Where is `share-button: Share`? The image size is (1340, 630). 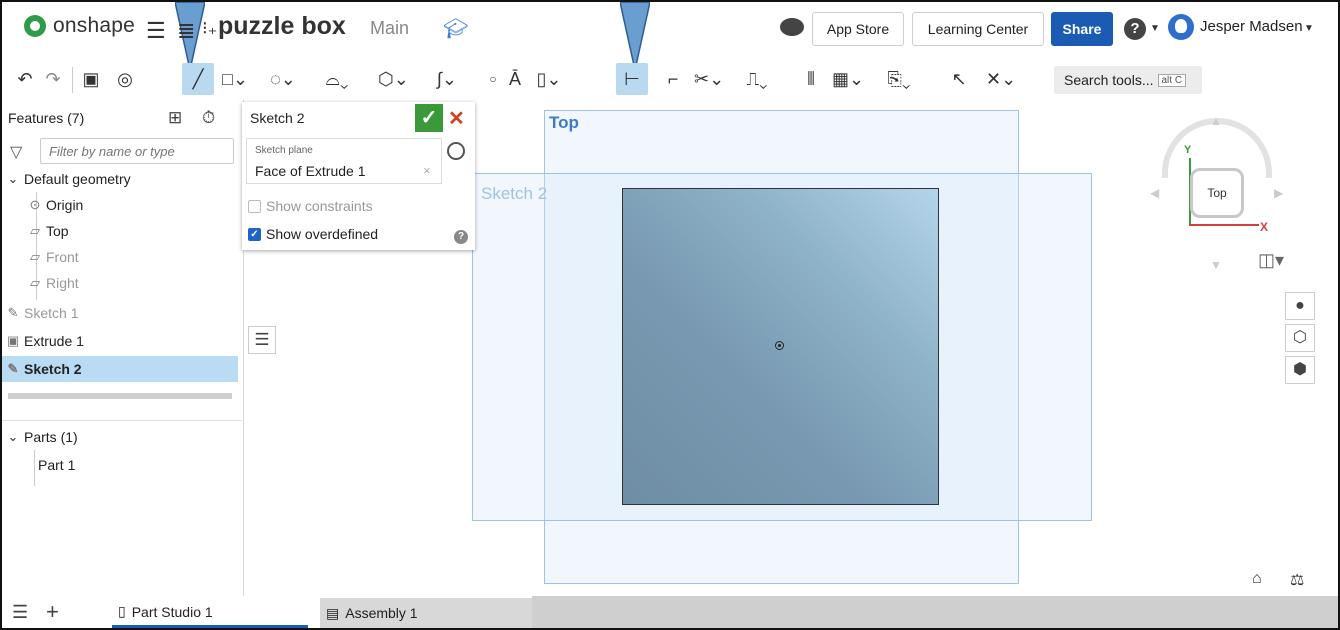
share-button: Share is located at coordinates (1082, 29).